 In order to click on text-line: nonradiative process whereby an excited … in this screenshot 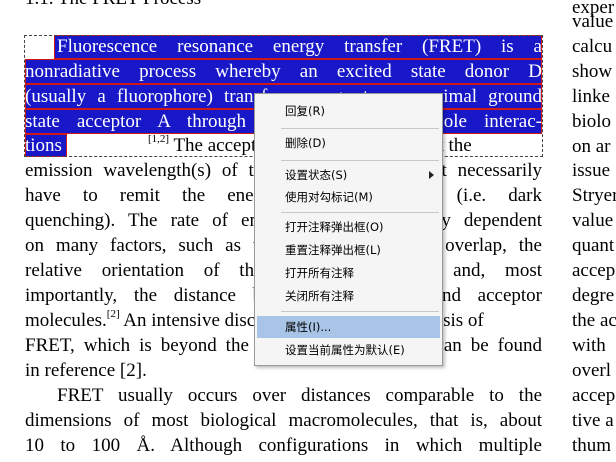, I will do `click(283, 71)`.